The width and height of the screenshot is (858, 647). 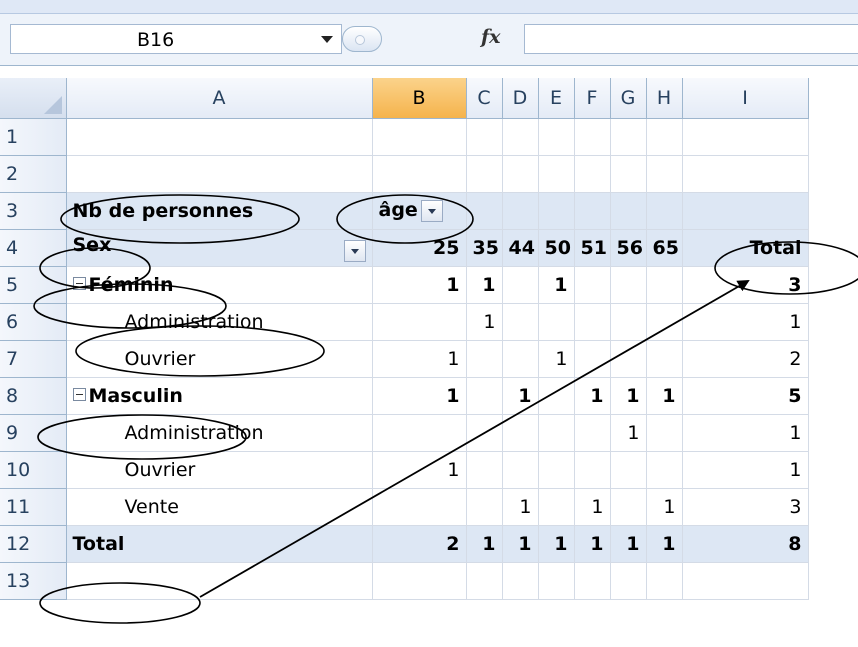 I want to click on row-header: 7, so click(x=33, y=359).